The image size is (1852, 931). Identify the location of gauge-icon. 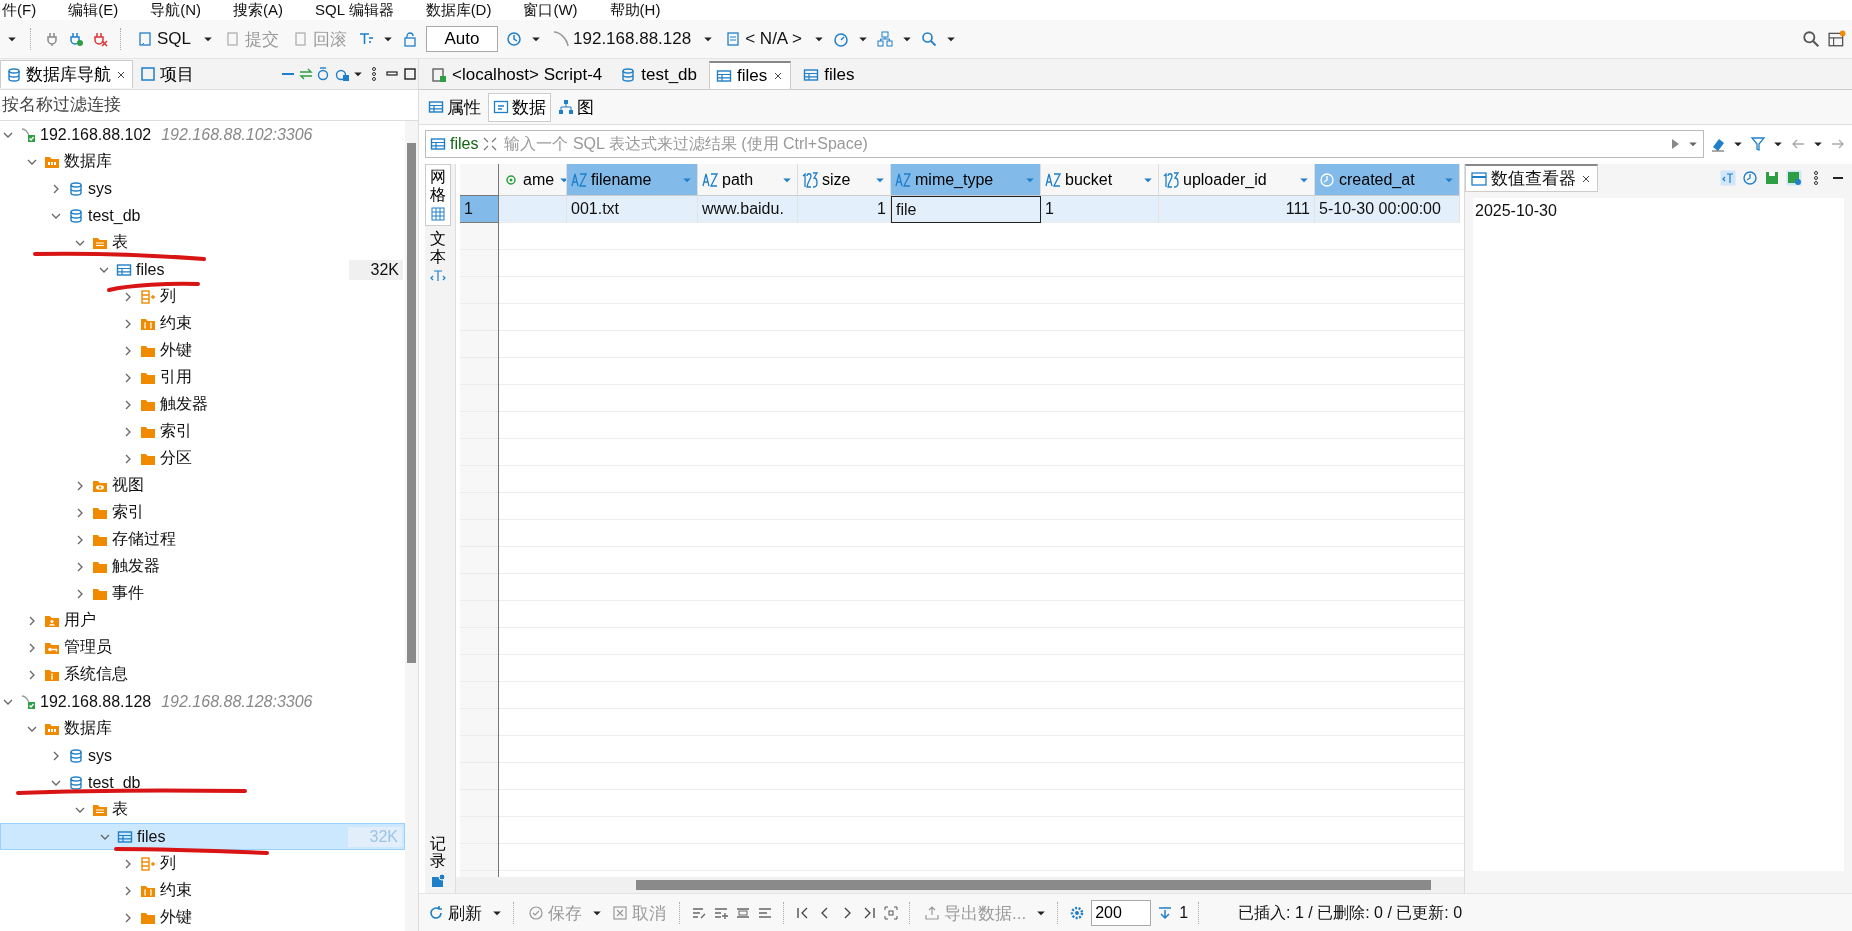
(840, 39).